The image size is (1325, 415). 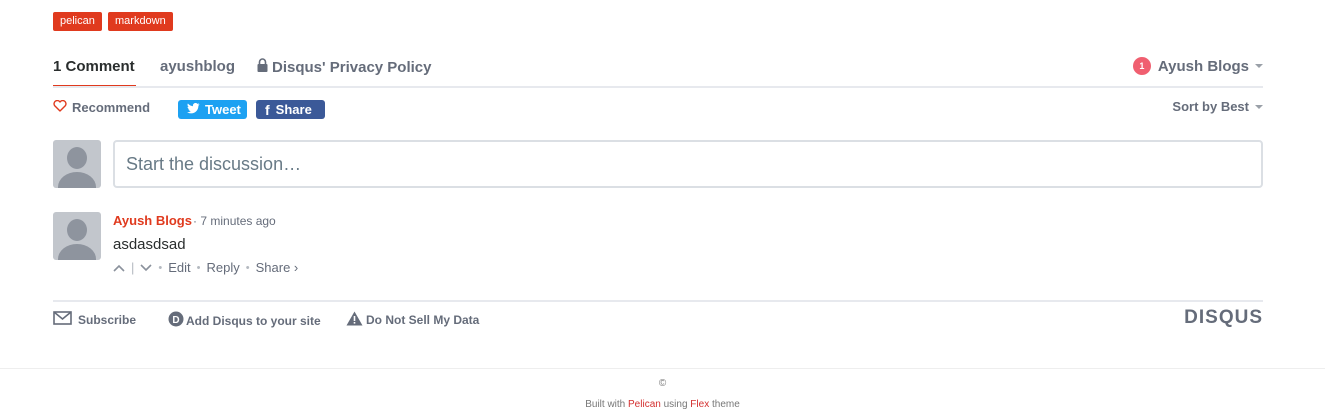 I want to click on comment-body: asdasdsad, so click(x=149, y=244).